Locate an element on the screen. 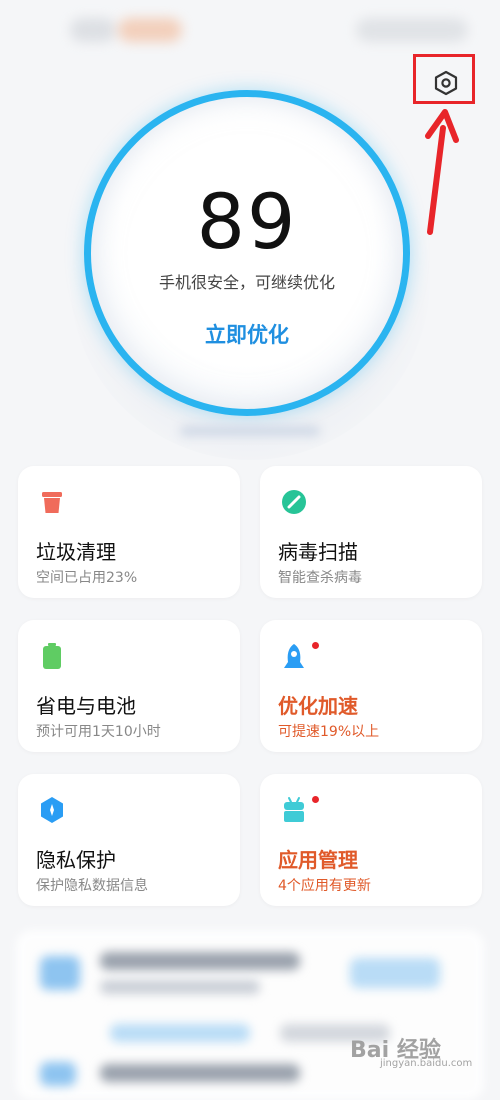 The image size is (500, 1100). bottom-button-blurred is located at coordinates (395, 973).